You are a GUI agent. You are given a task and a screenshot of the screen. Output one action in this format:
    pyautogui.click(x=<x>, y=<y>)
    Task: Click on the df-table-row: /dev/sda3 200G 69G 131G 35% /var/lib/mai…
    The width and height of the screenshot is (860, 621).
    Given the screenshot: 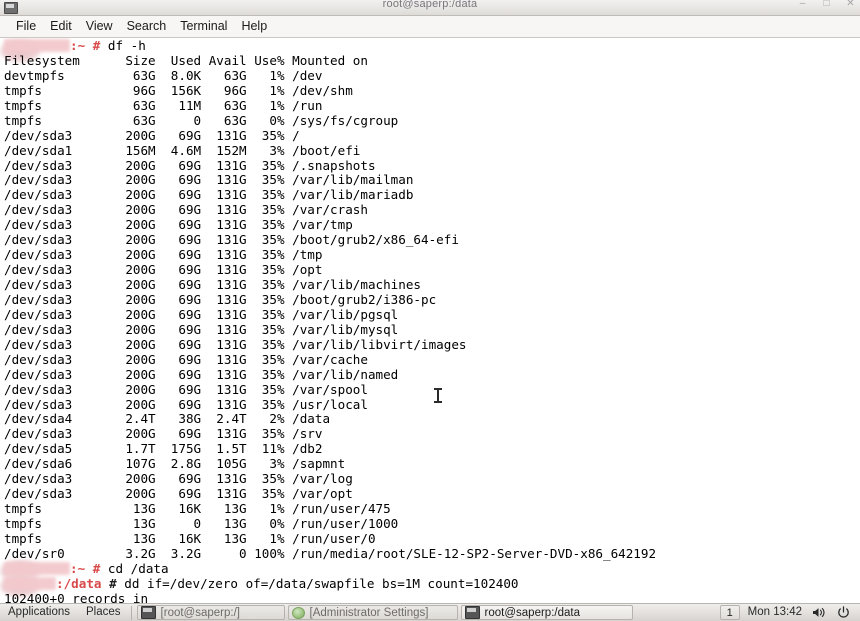 What is the action you would take?
    pyautogui.click(x=209, y=180)
    